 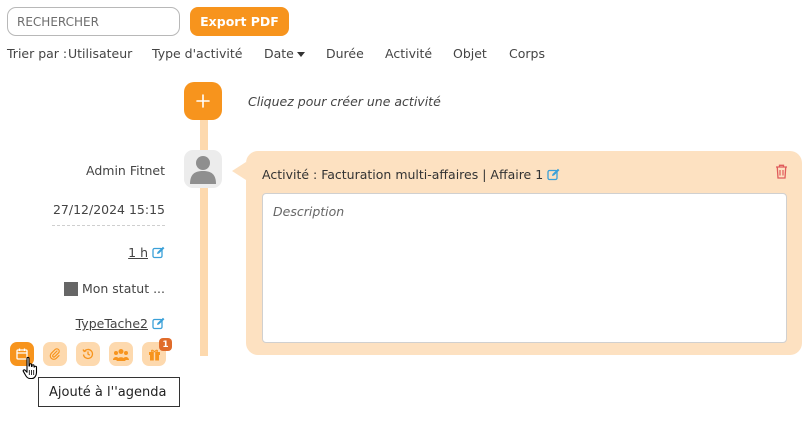 I want to click on notification-badge: 1, so click(x=165, y=344).